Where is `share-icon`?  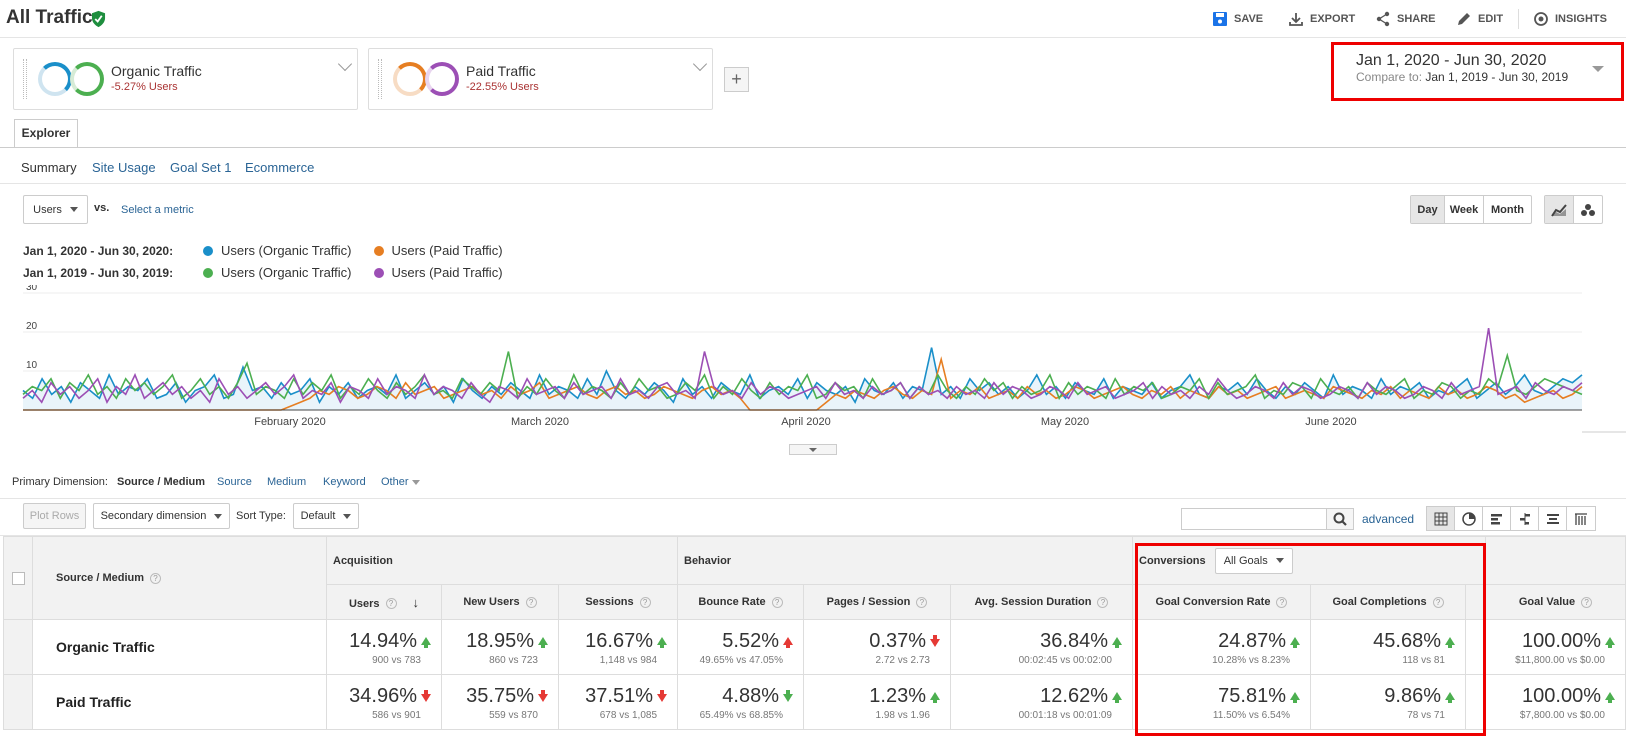
share-icon is located at coordinates (1383, 19).